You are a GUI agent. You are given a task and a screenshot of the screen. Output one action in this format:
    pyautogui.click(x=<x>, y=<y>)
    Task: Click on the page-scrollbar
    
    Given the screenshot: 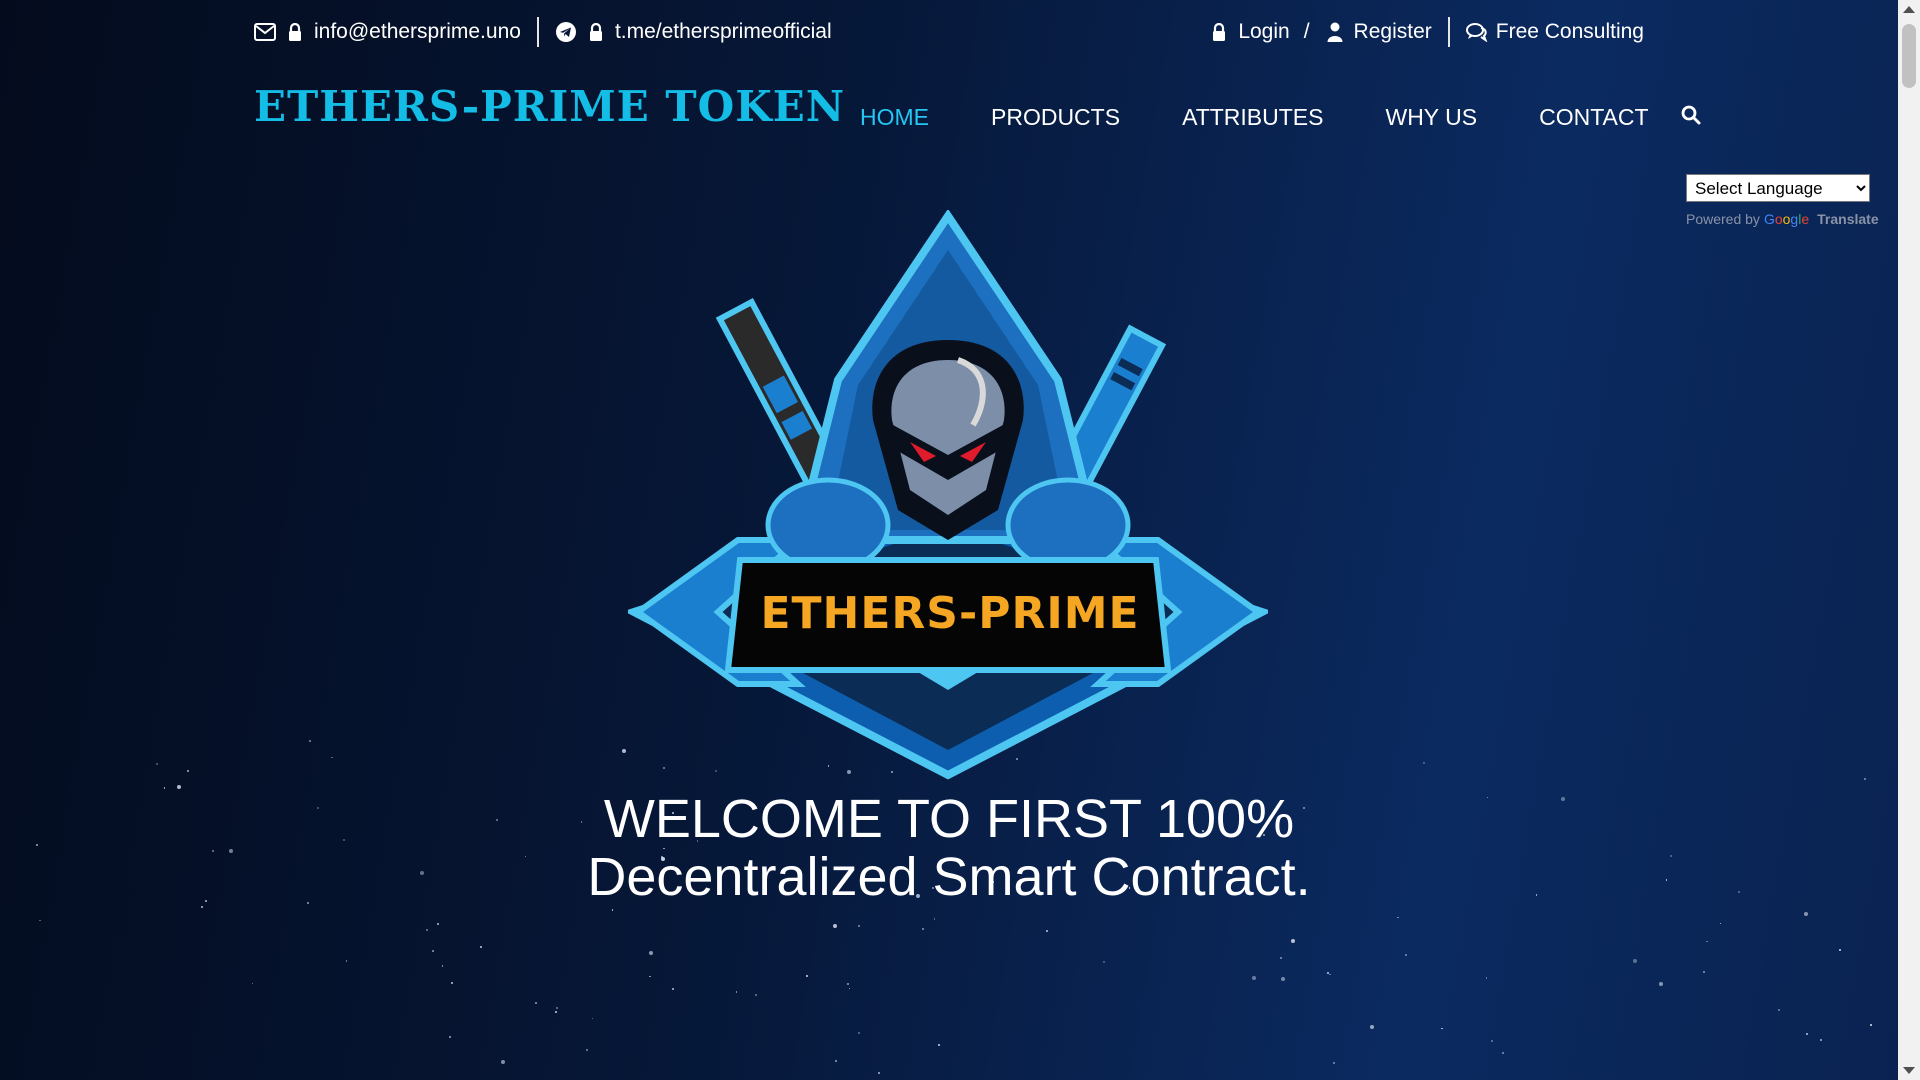 What is the action you would take?
    pyautogui.click(x=1909, y=540)
    